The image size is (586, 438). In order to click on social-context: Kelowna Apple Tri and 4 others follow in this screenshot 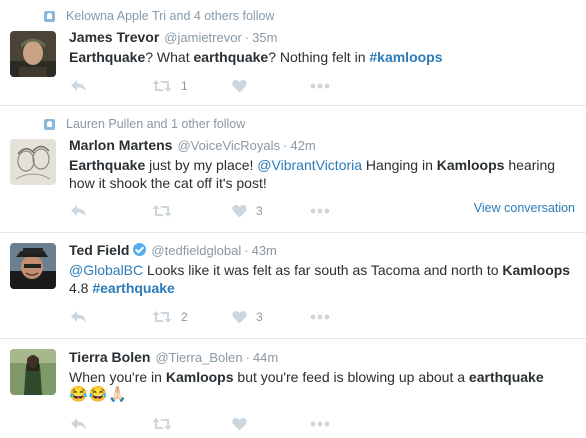, I will do `click(159, 16)`.